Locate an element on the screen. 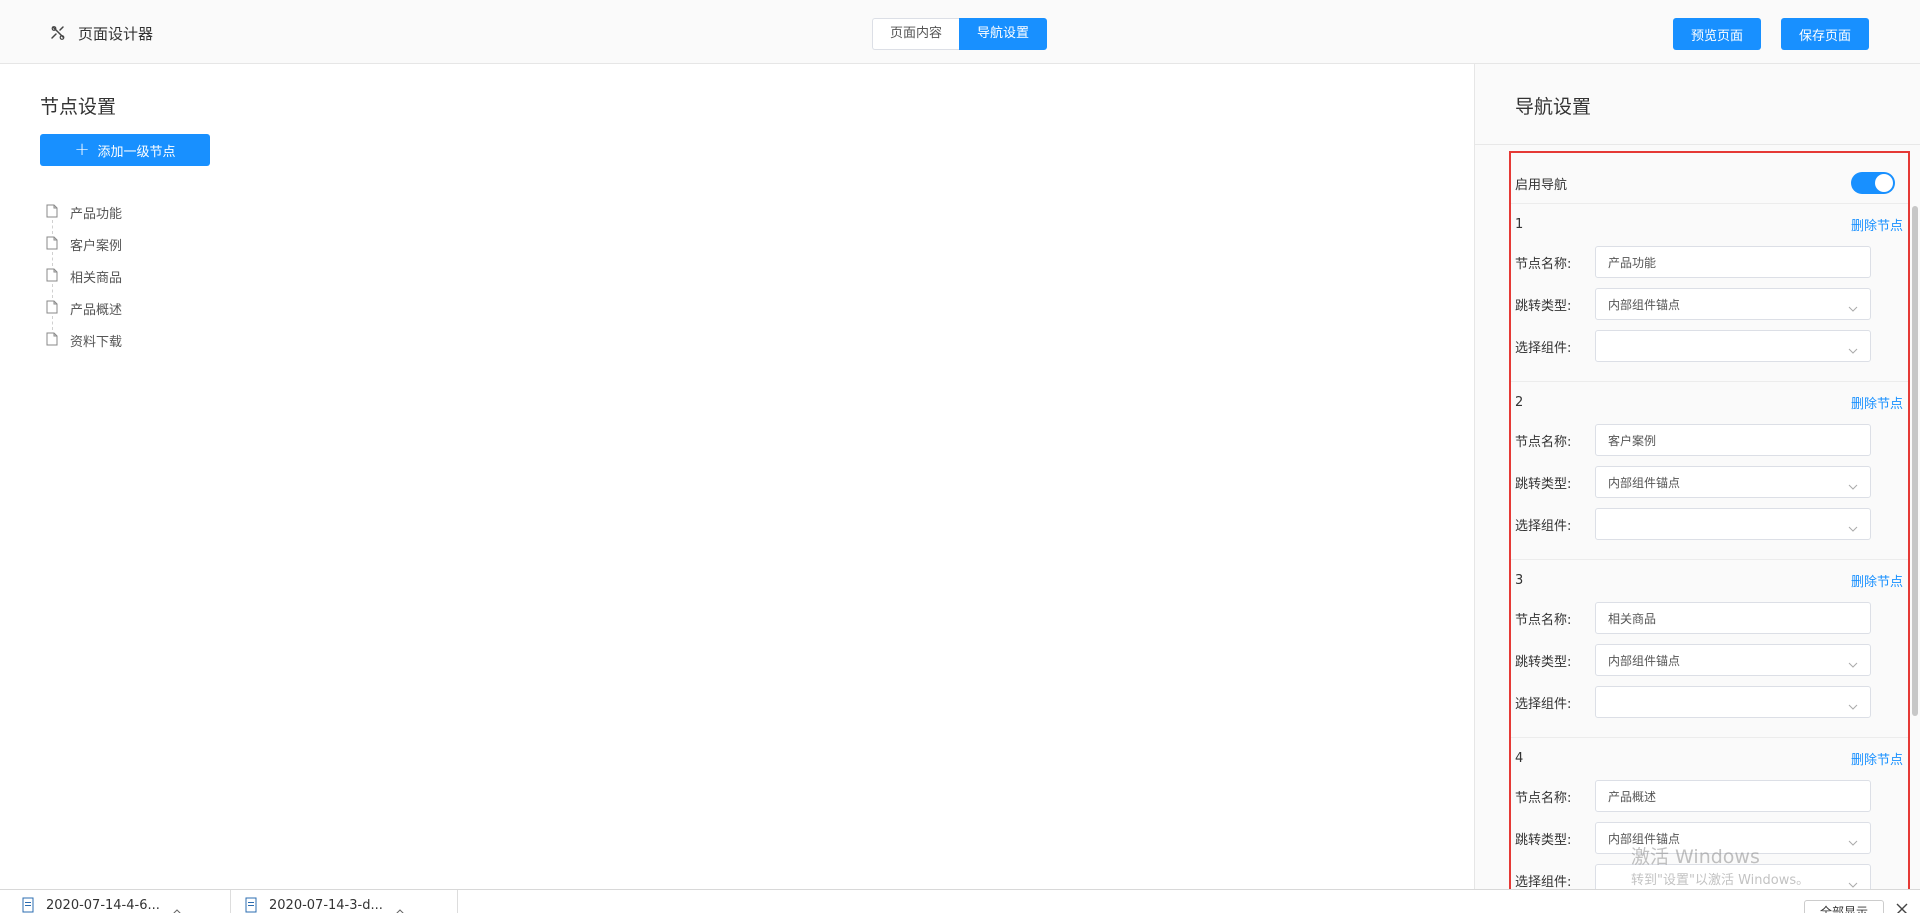 The height and width of the screenshot is (913, 1920). app-title: 页面设计器 is located at coordinates (116, 33).